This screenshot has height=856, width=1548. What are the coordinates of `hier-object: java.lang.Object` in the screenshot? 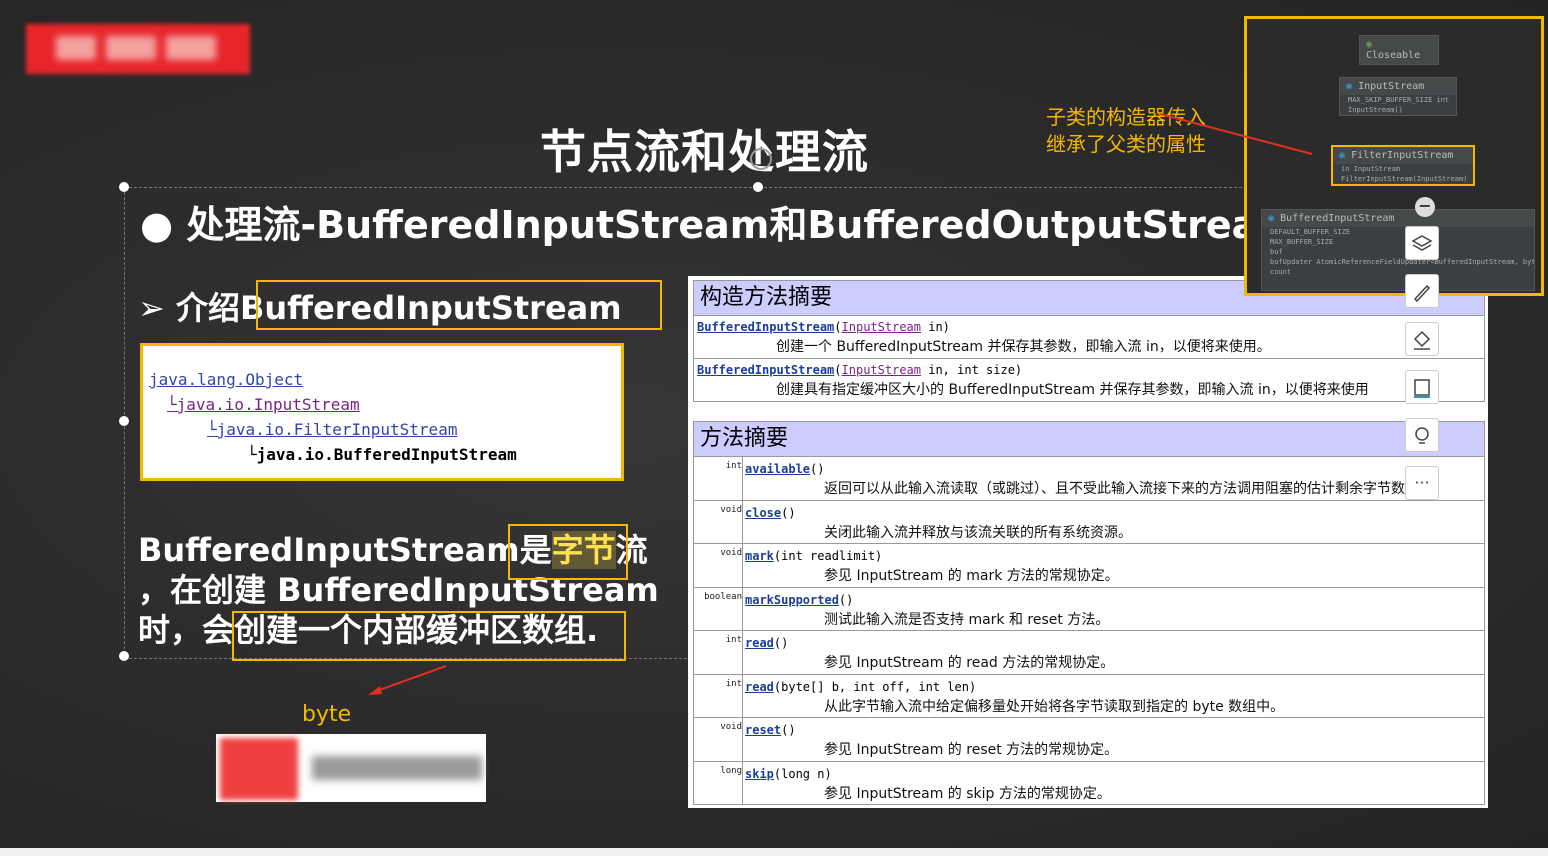 It's located at (226, 379).